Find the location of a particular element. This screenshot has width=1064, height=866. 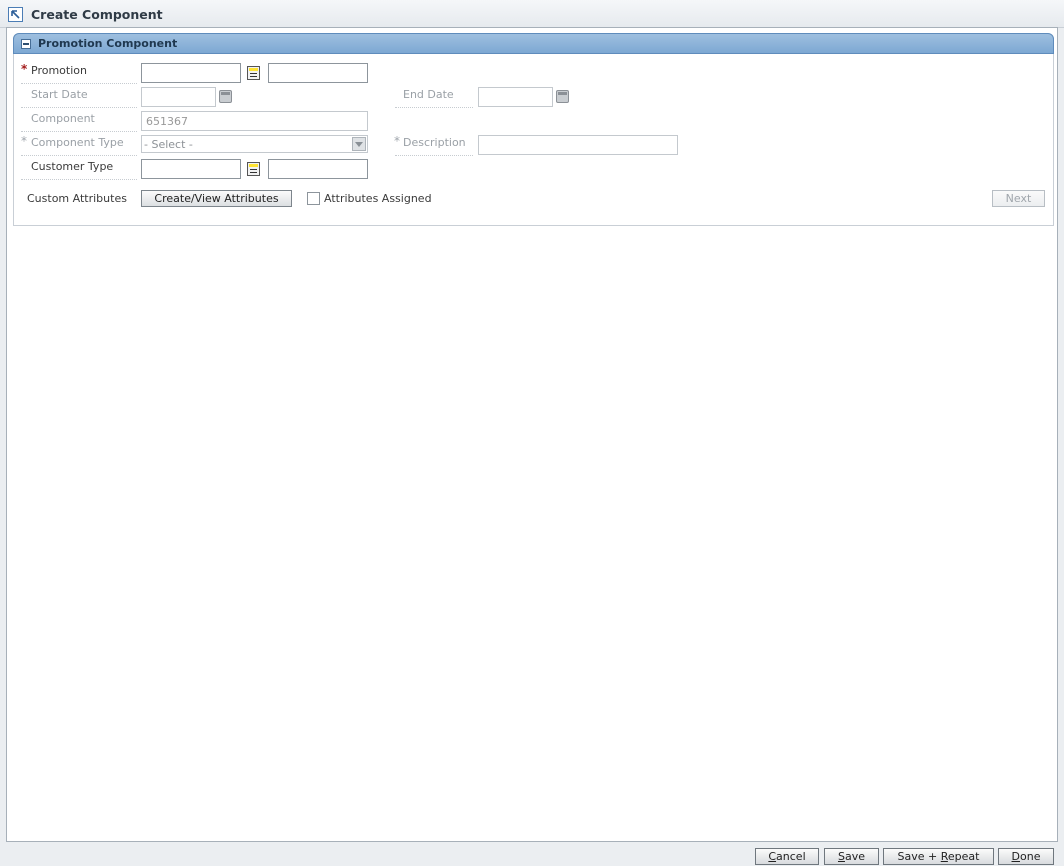

done-button: Done is located at coordinates (1026, 856).